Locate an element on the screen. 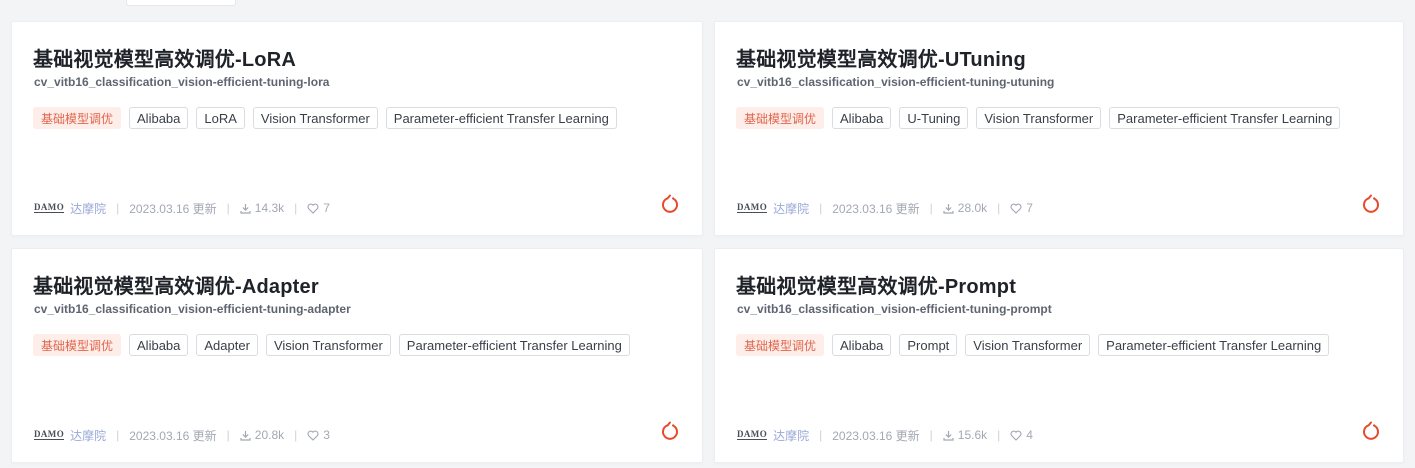 This screenshot has width=1415, height=468. download-count: 15.6k is located at coordinates (972, 435).